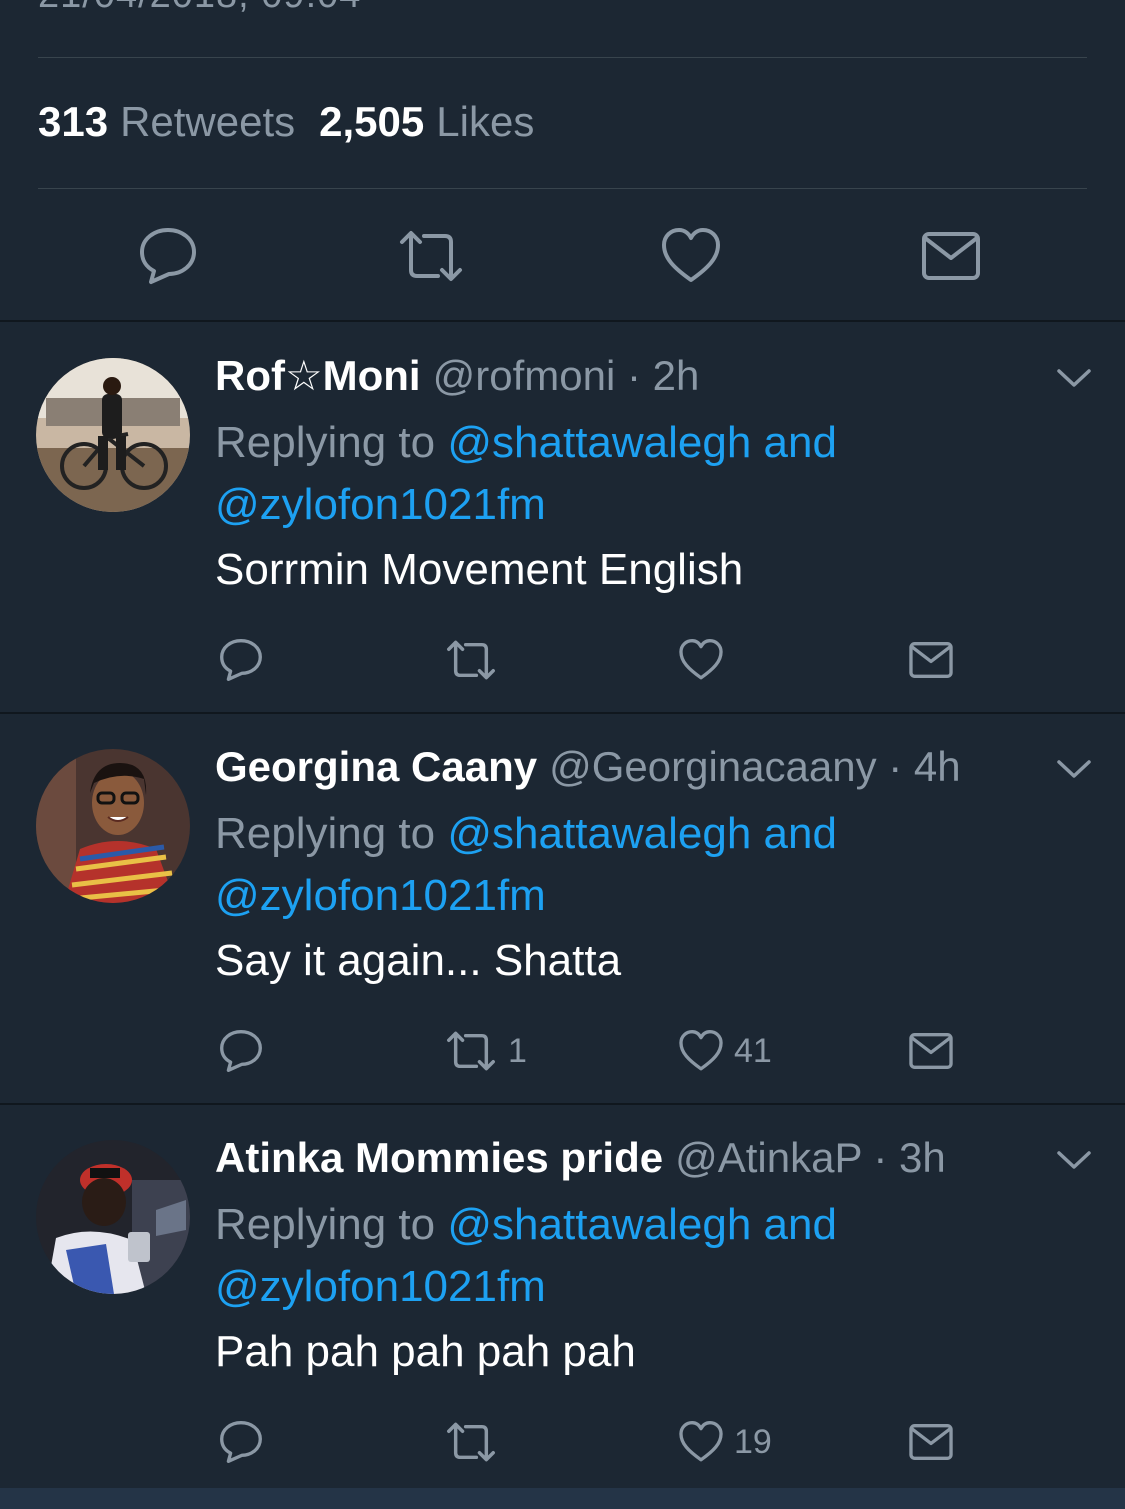 Image resolution: width=1125 pixels, height=1509 pixels. I want to click on tweet-timestamp: 21/04/2018, 09:04, so click(199, 8).